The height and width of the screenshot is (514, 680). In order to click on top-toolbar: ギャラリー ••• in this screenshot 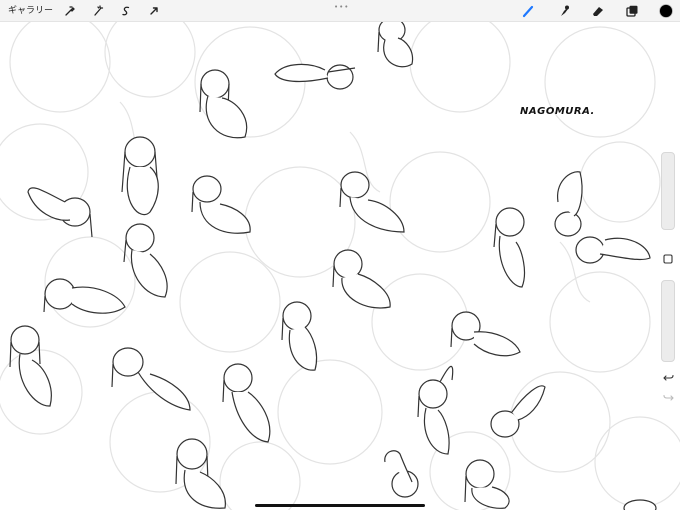, I will do `click(340, 11)`.